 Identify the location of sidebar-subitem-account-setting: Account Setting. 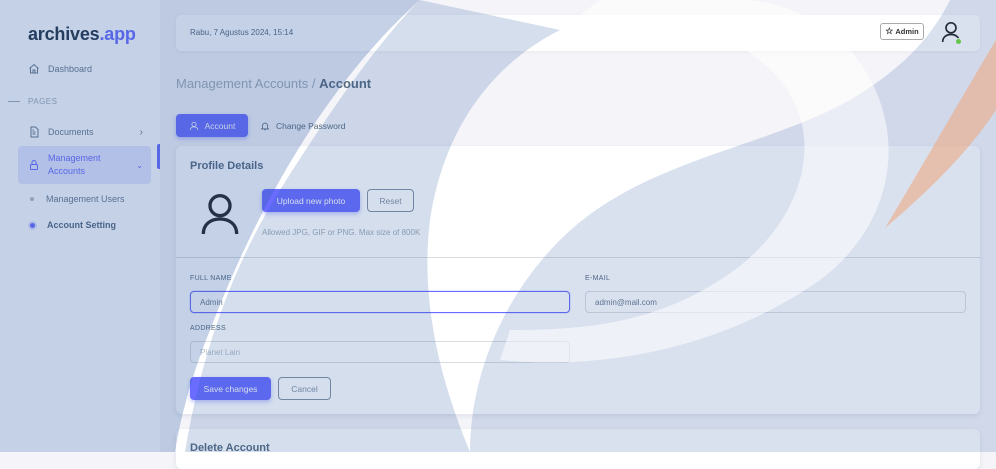
(73, 225).